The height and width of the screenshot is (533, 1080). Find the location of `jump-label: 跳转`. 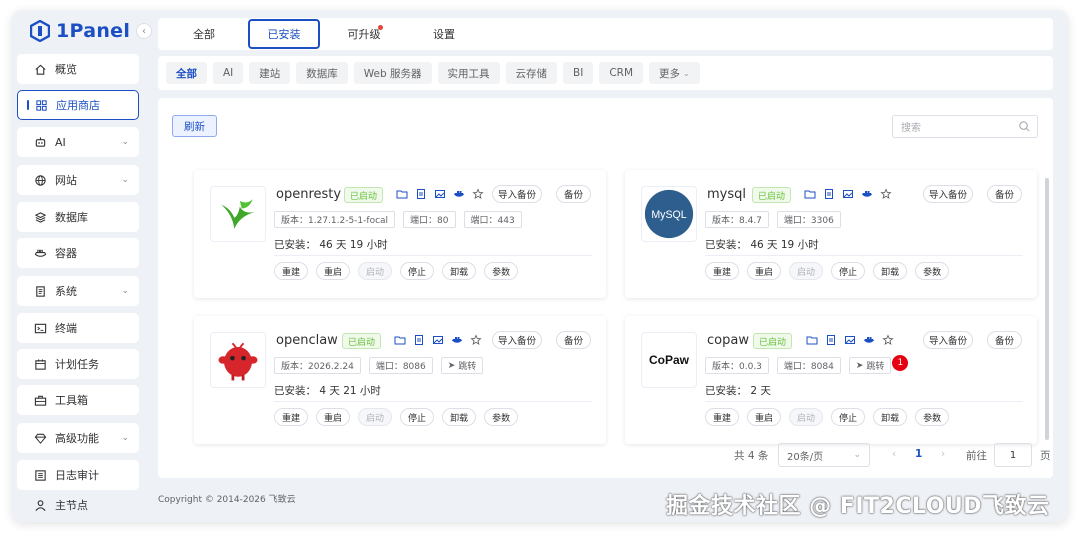

jump-label: 跳转 is located at coordinates (875, 367).